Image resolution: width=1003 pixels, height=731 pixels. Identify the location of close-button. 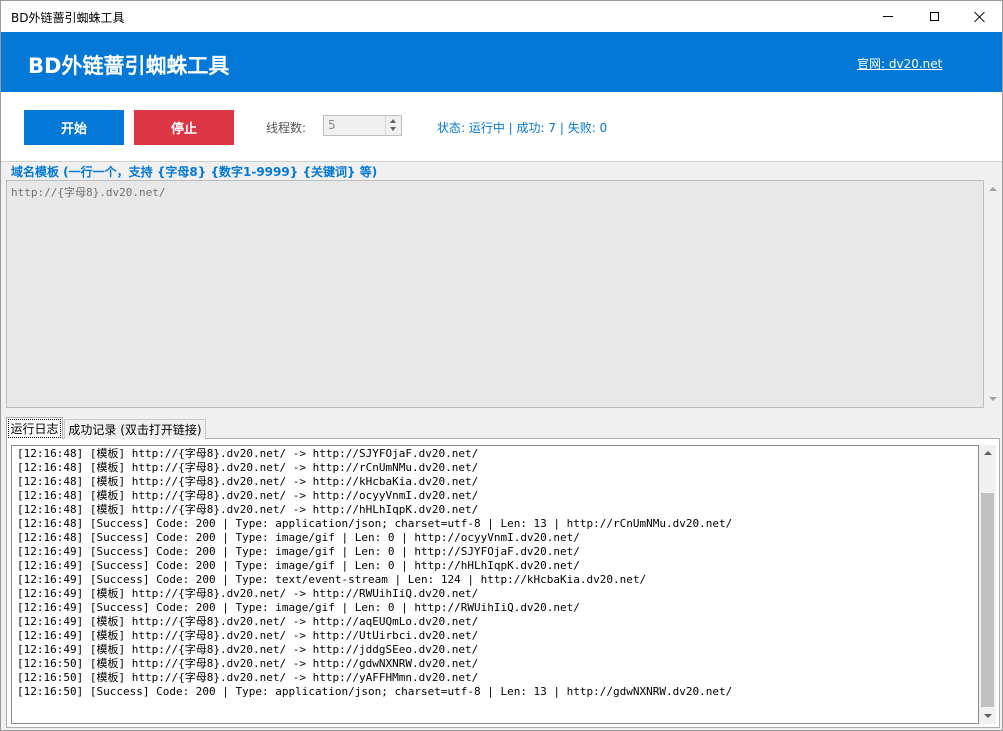
(980, 16).